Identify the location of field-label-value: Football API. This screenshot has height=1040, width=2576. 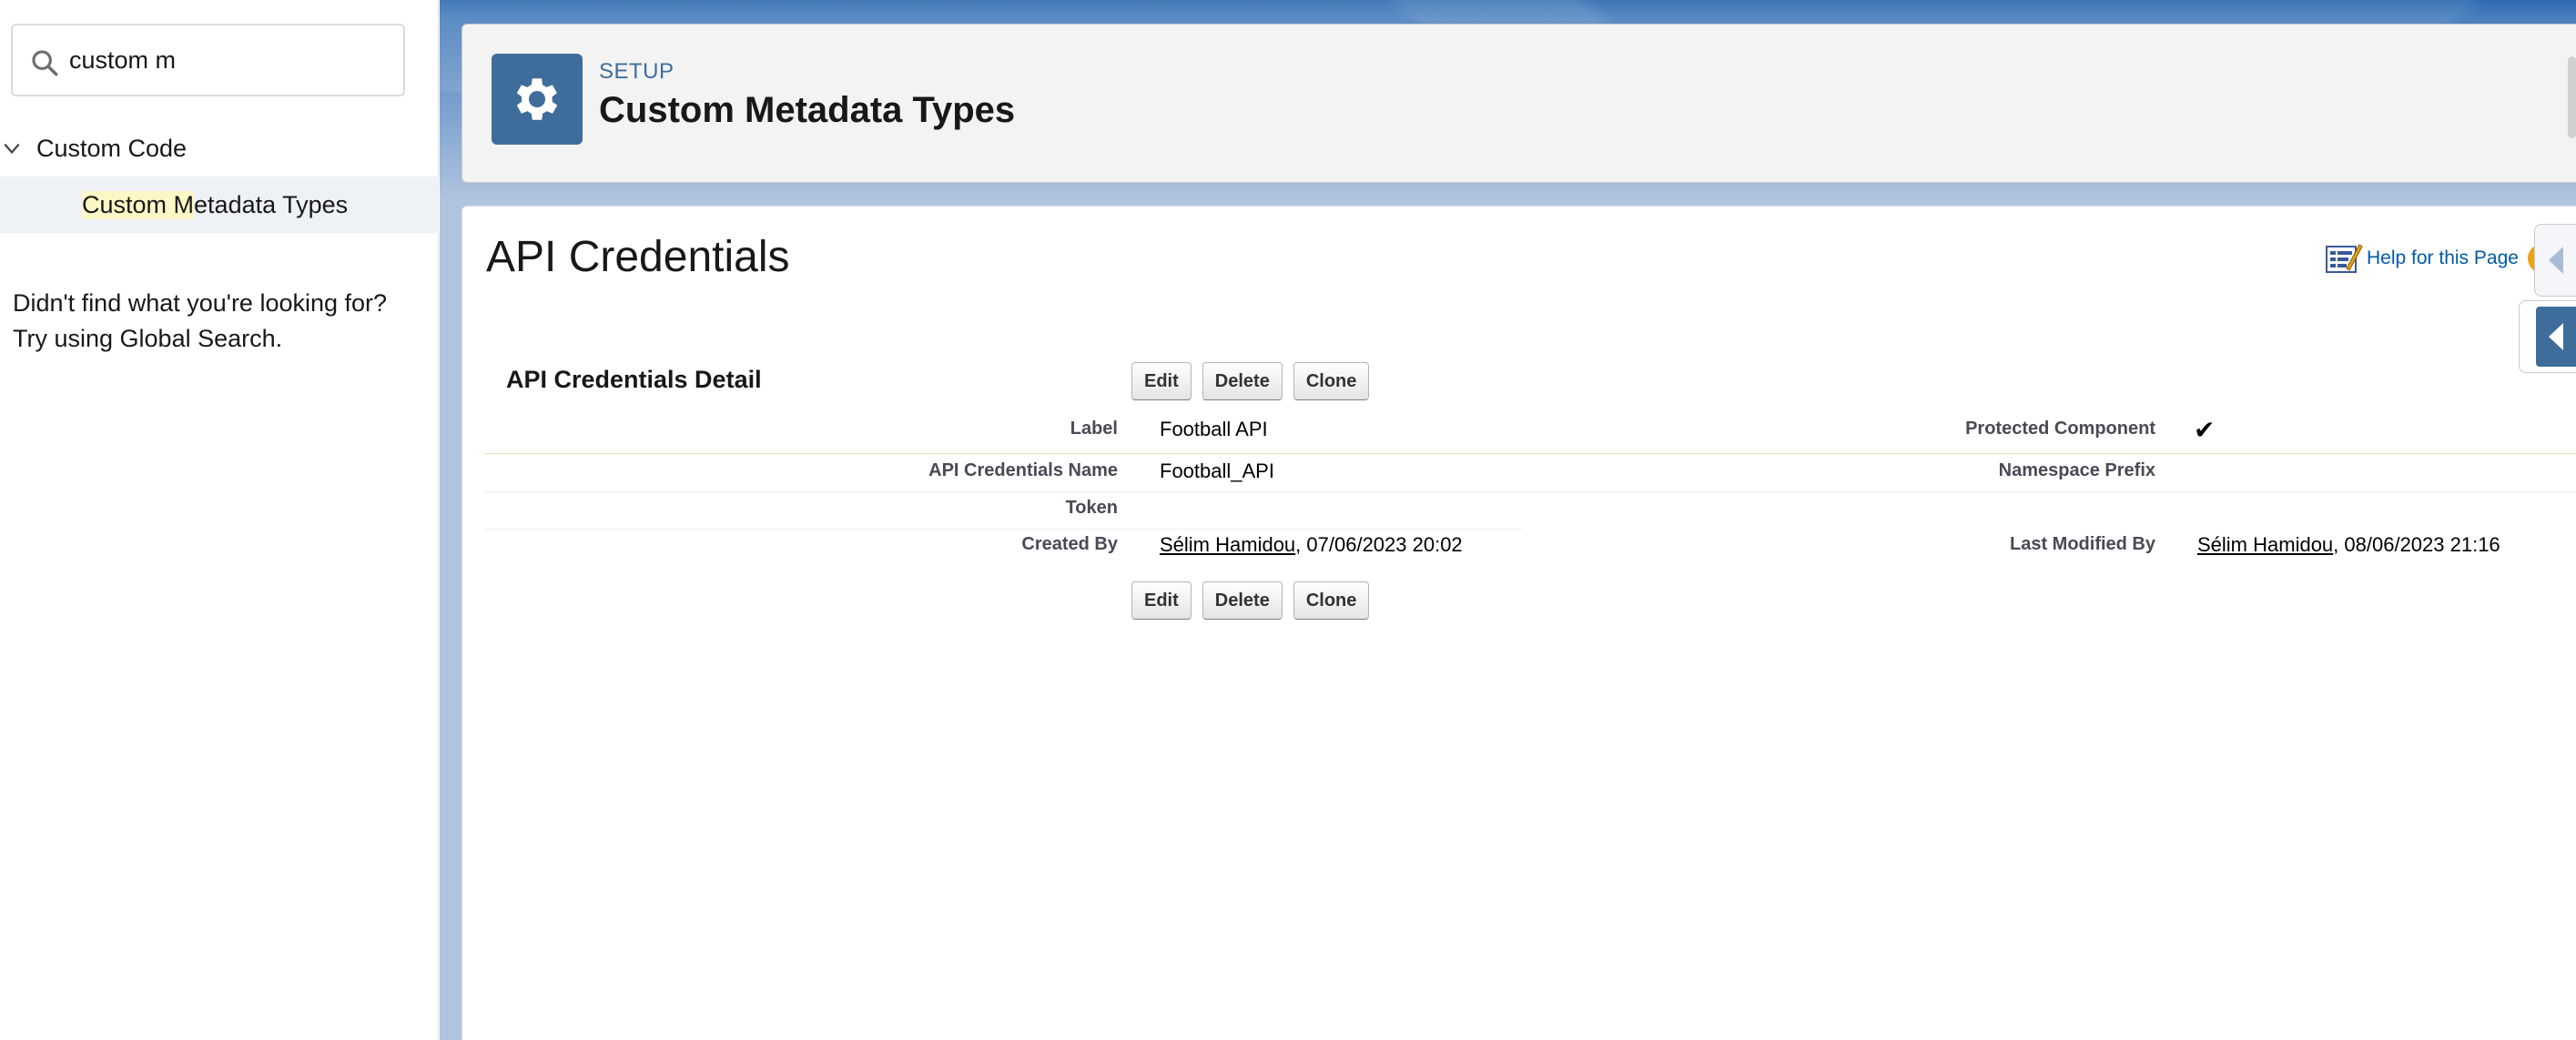
(1214, 429).